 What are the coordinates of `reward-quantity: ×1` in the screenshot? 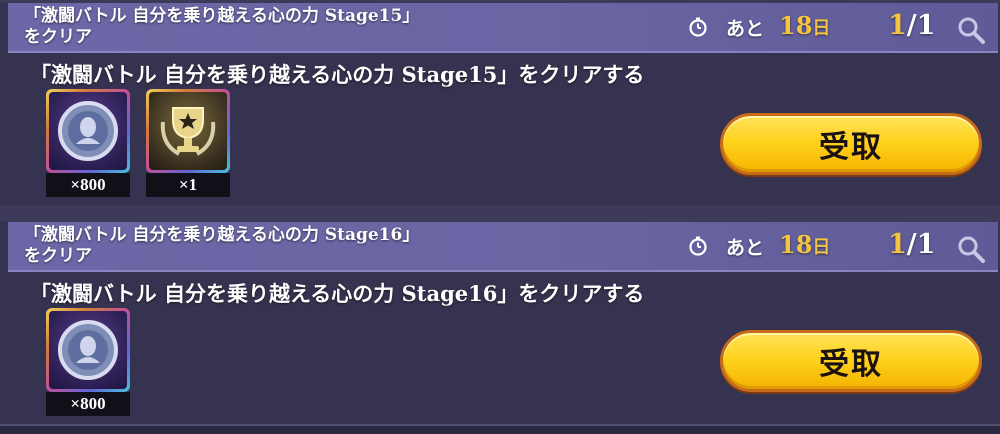 It's located at (188, 185).